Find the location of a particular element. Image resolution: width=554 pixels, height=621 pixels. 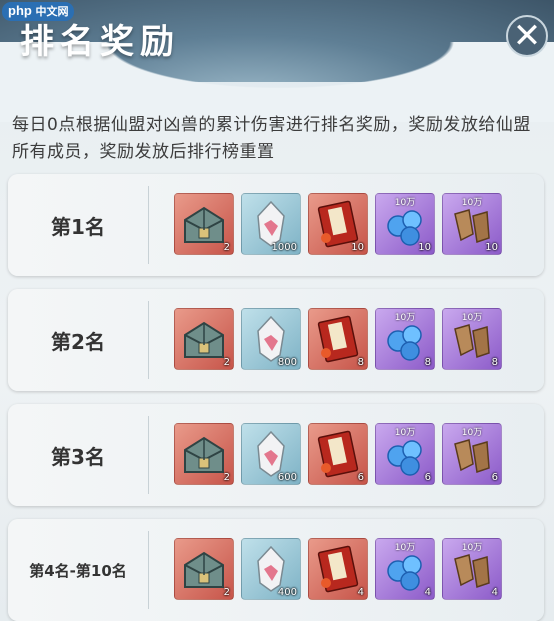

reward-item: 10 is located at coordinates (338, 224).